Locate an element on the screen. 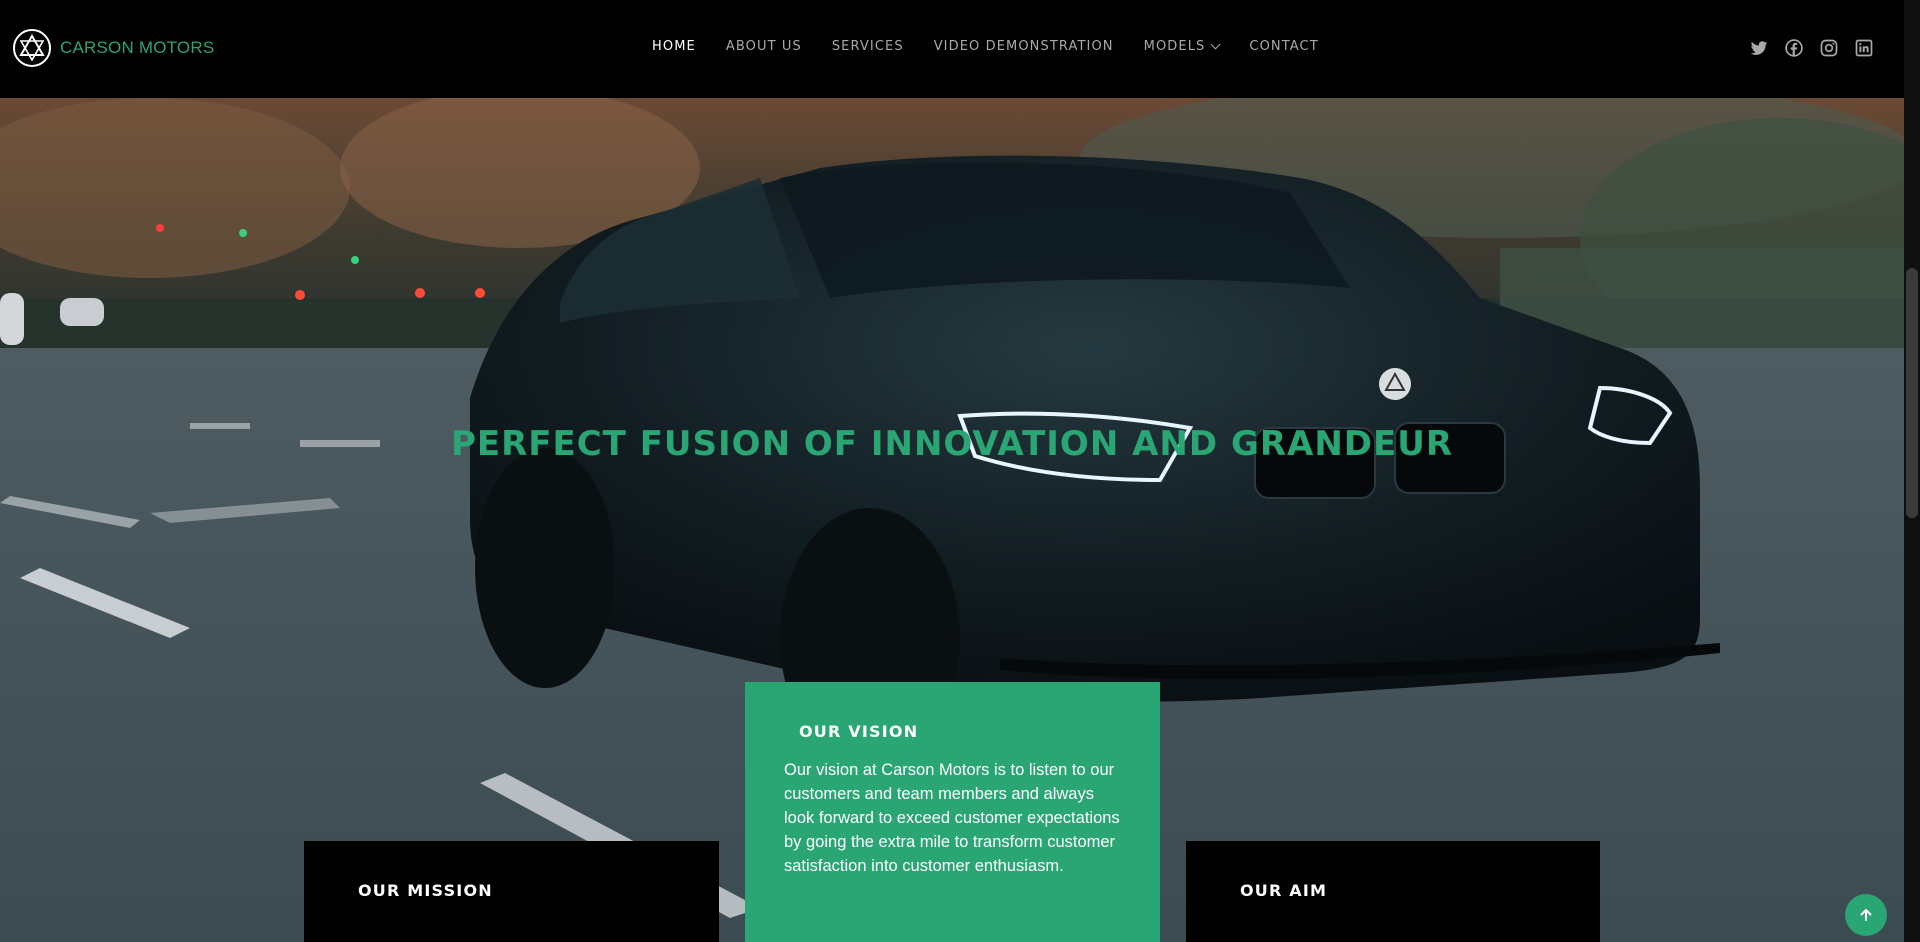 The height and width of the screenshot is (942, 1920). logo-icon is located at coordinates (32, 48).